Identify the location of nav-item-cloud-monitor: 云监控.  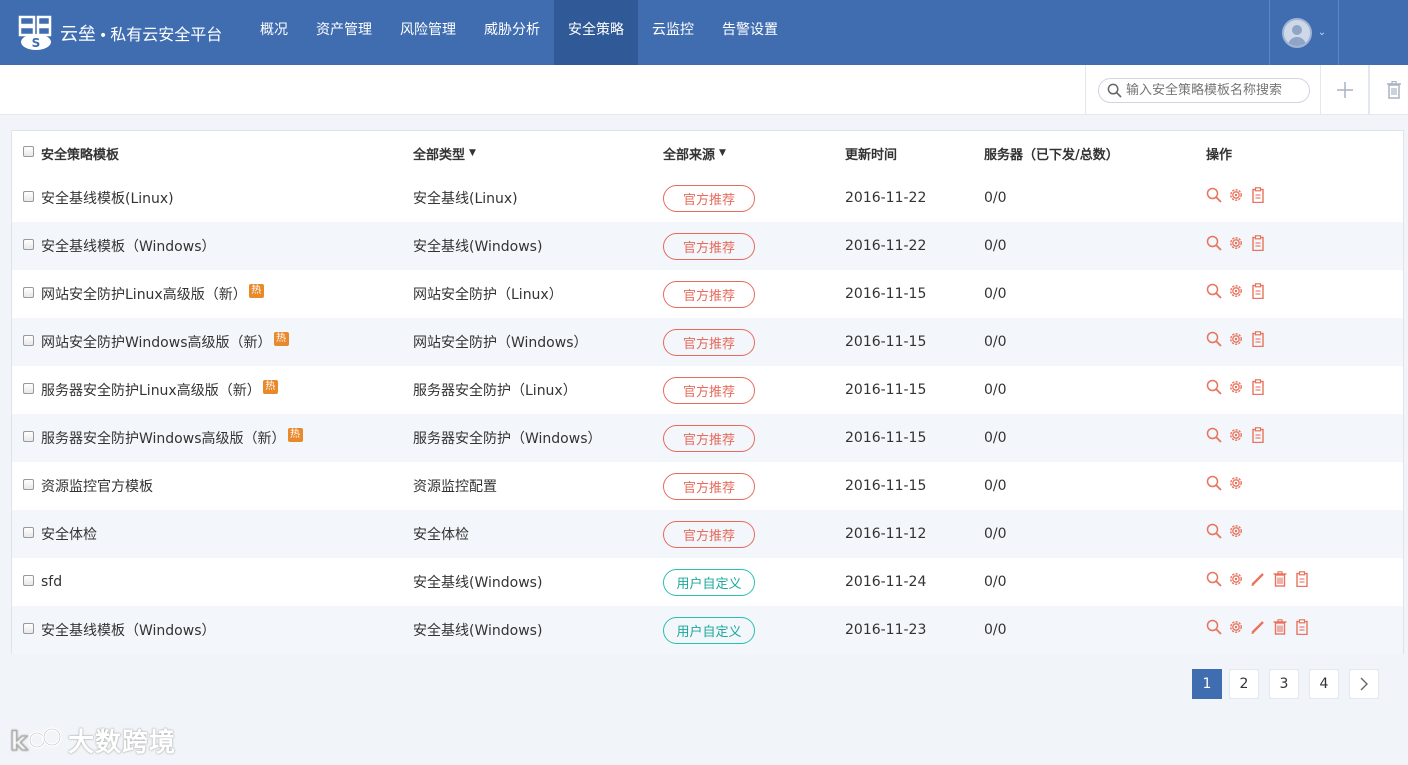
(673, 32).